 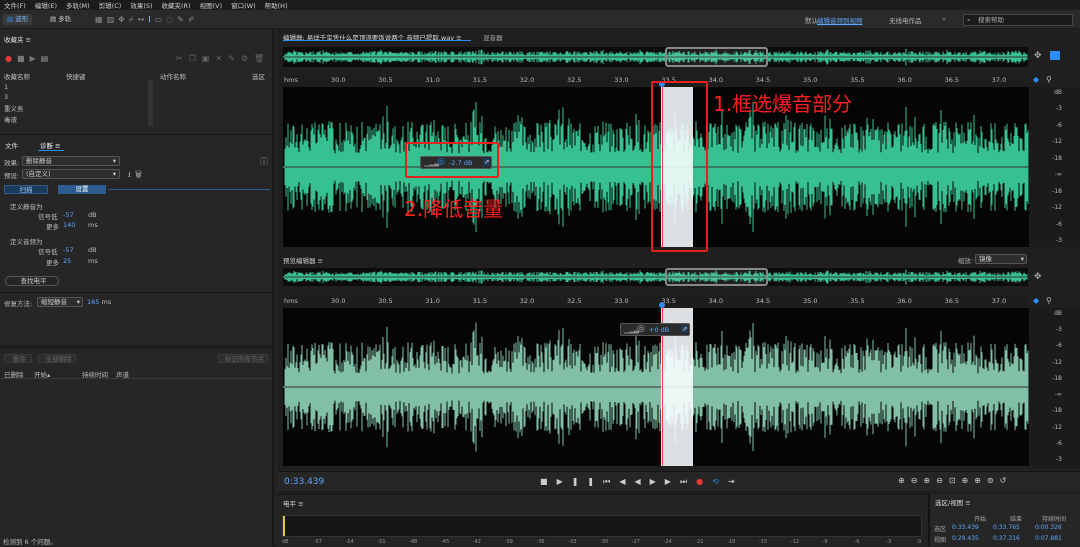 I want to click on zoom-selection-icon: ⊚, so click(x=993, y=480).